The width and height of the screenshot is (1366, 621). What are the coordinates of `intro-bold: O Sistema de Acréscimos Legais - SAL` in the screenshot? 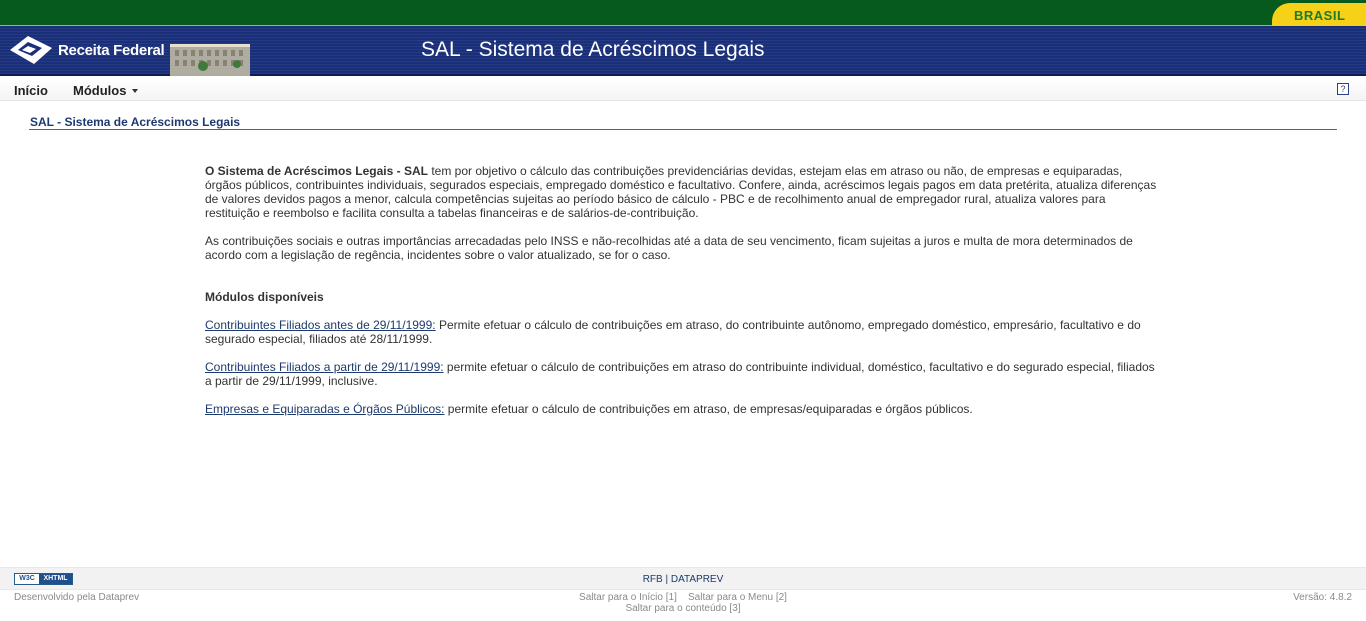 It's located at (316, 171).